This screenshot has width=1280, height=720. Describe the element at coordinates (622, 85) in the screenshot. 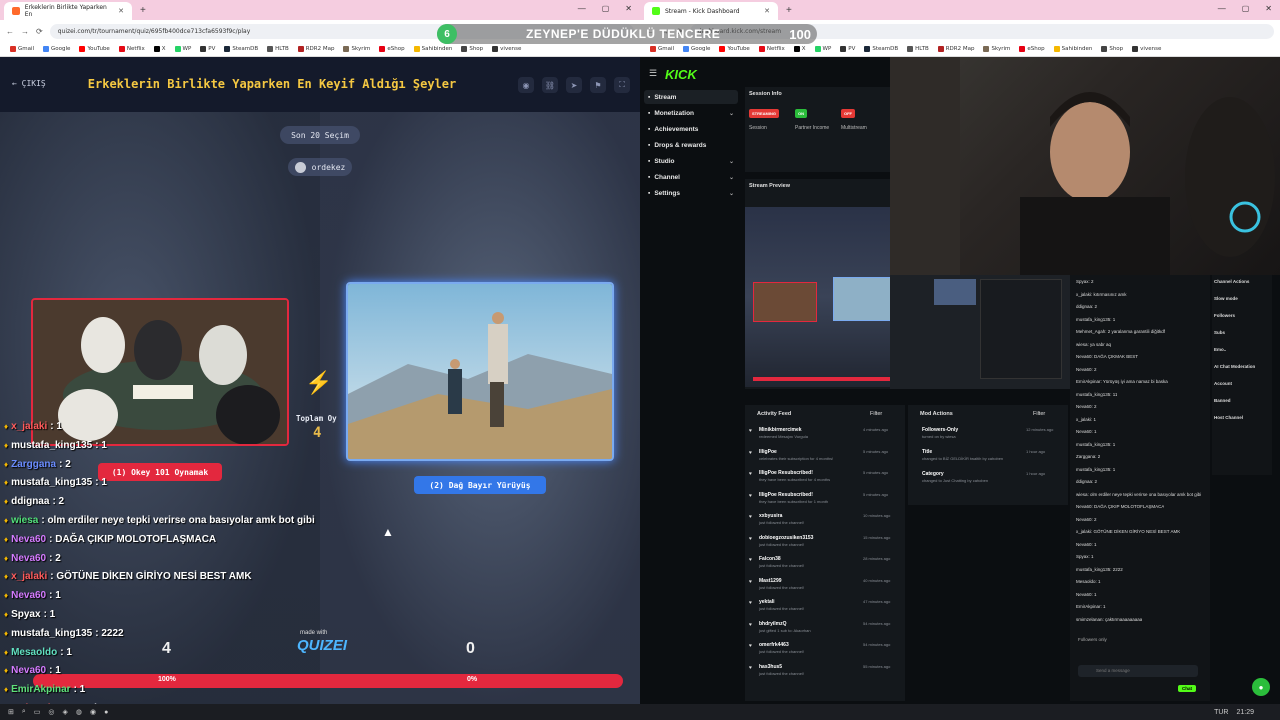

I see `fullscreen-icon: ⛶` at that location.